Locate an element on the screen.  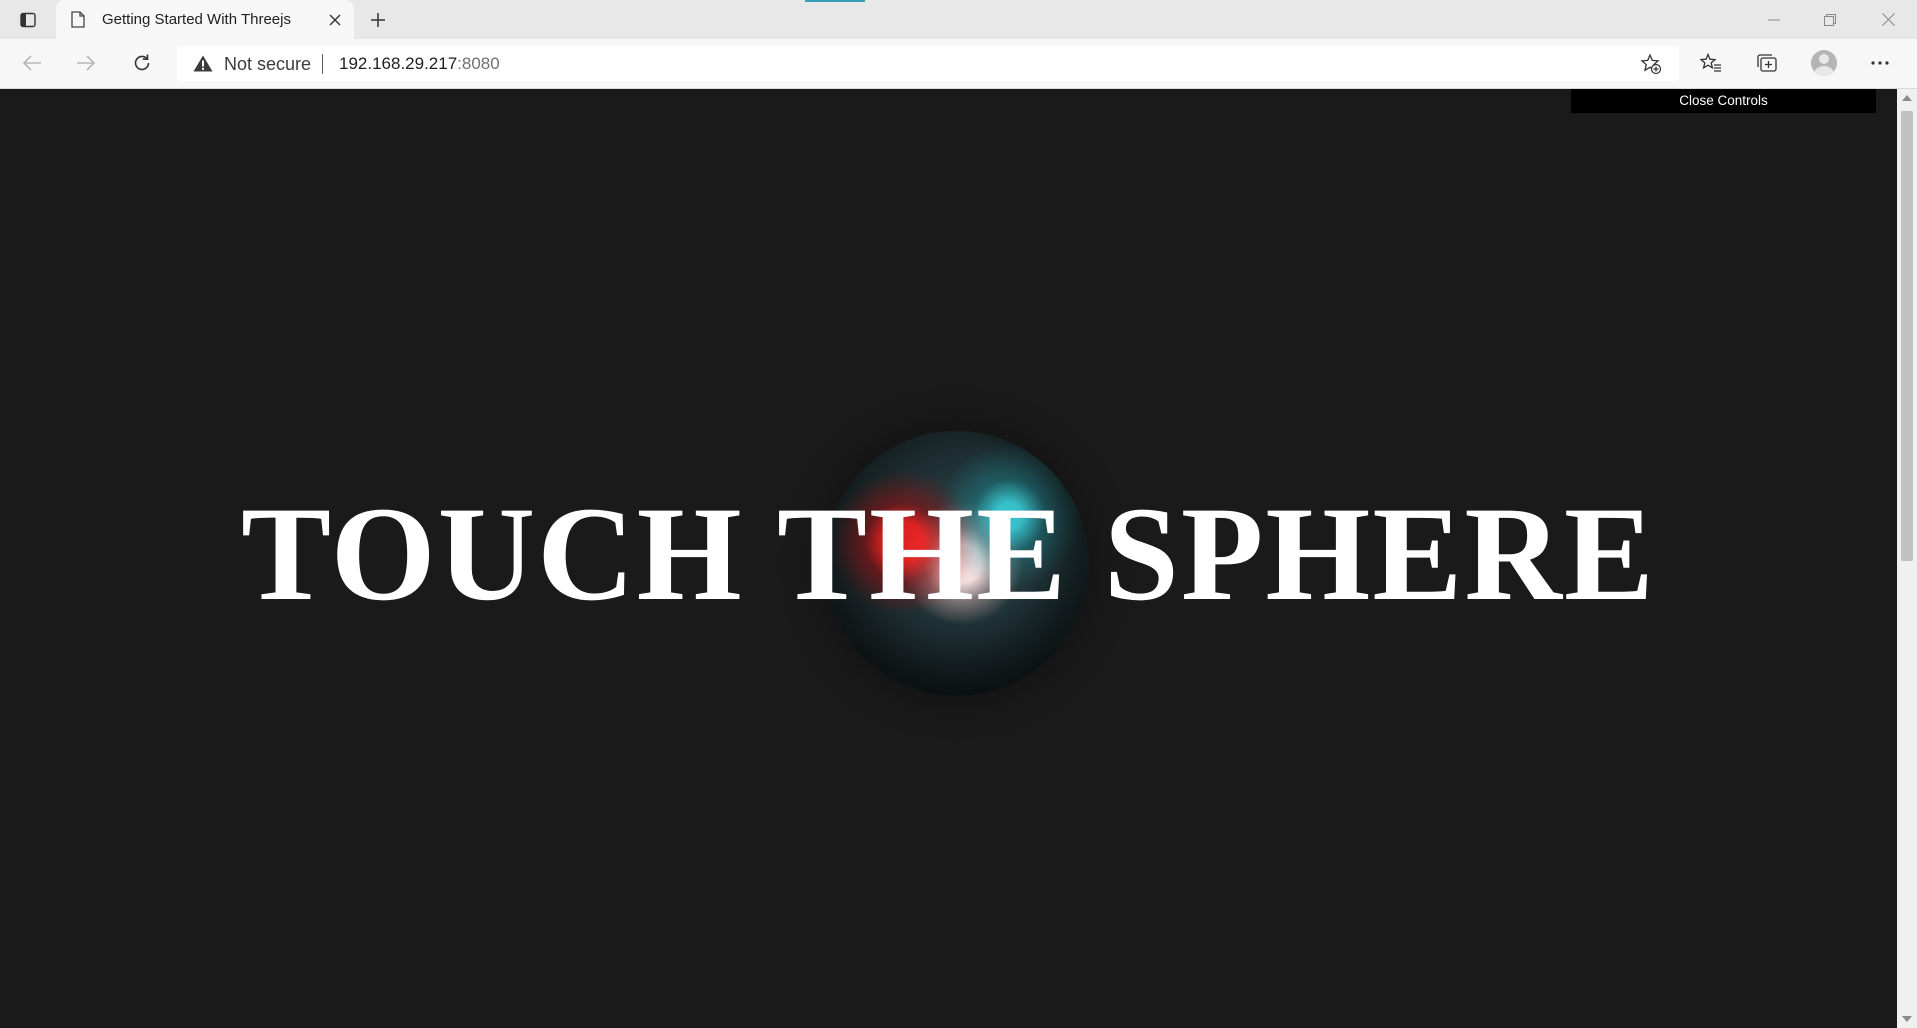
scroll-down-arrow-icon is located at coordinates (1907, 1019).